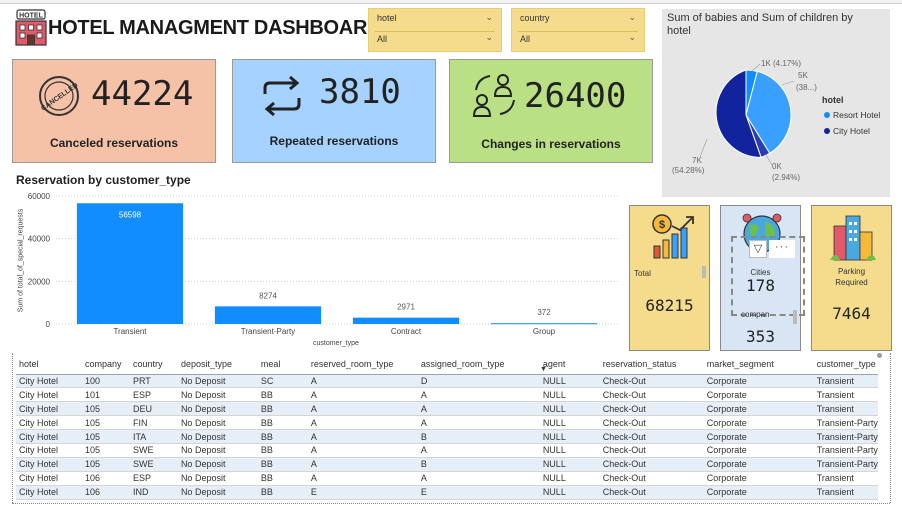 The height and width of the screenshot is (506, 902). Describe the element at coordinates (153, 423) in the screenshot. I see `table-cell: FIN` at that location.